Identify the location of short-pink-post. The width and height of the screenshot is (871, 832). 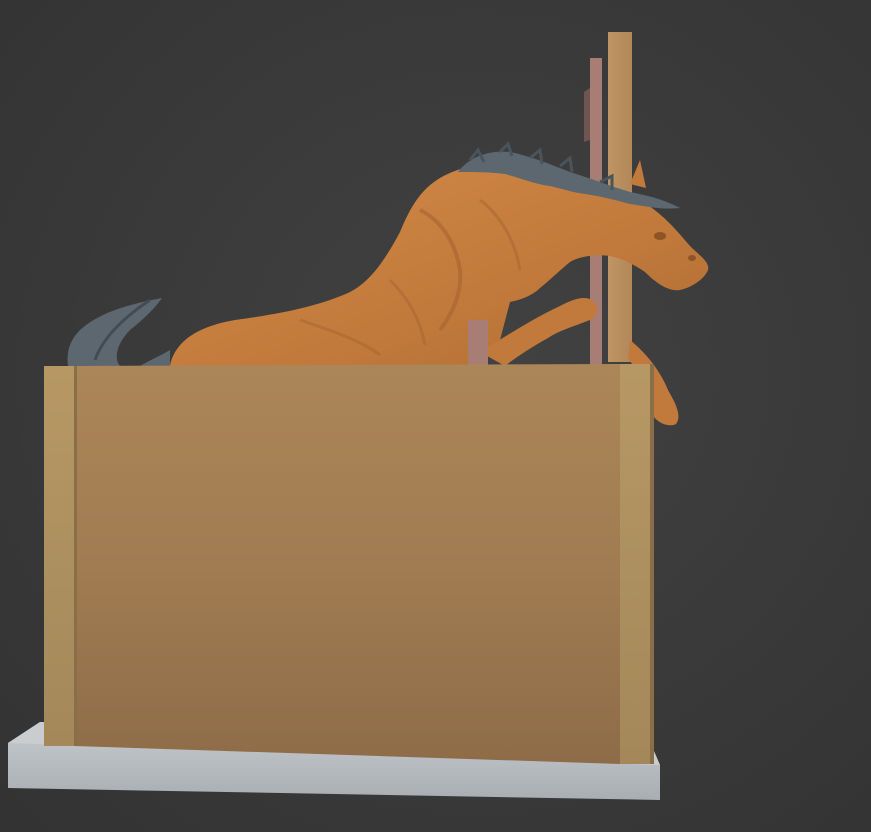
(478, 343).